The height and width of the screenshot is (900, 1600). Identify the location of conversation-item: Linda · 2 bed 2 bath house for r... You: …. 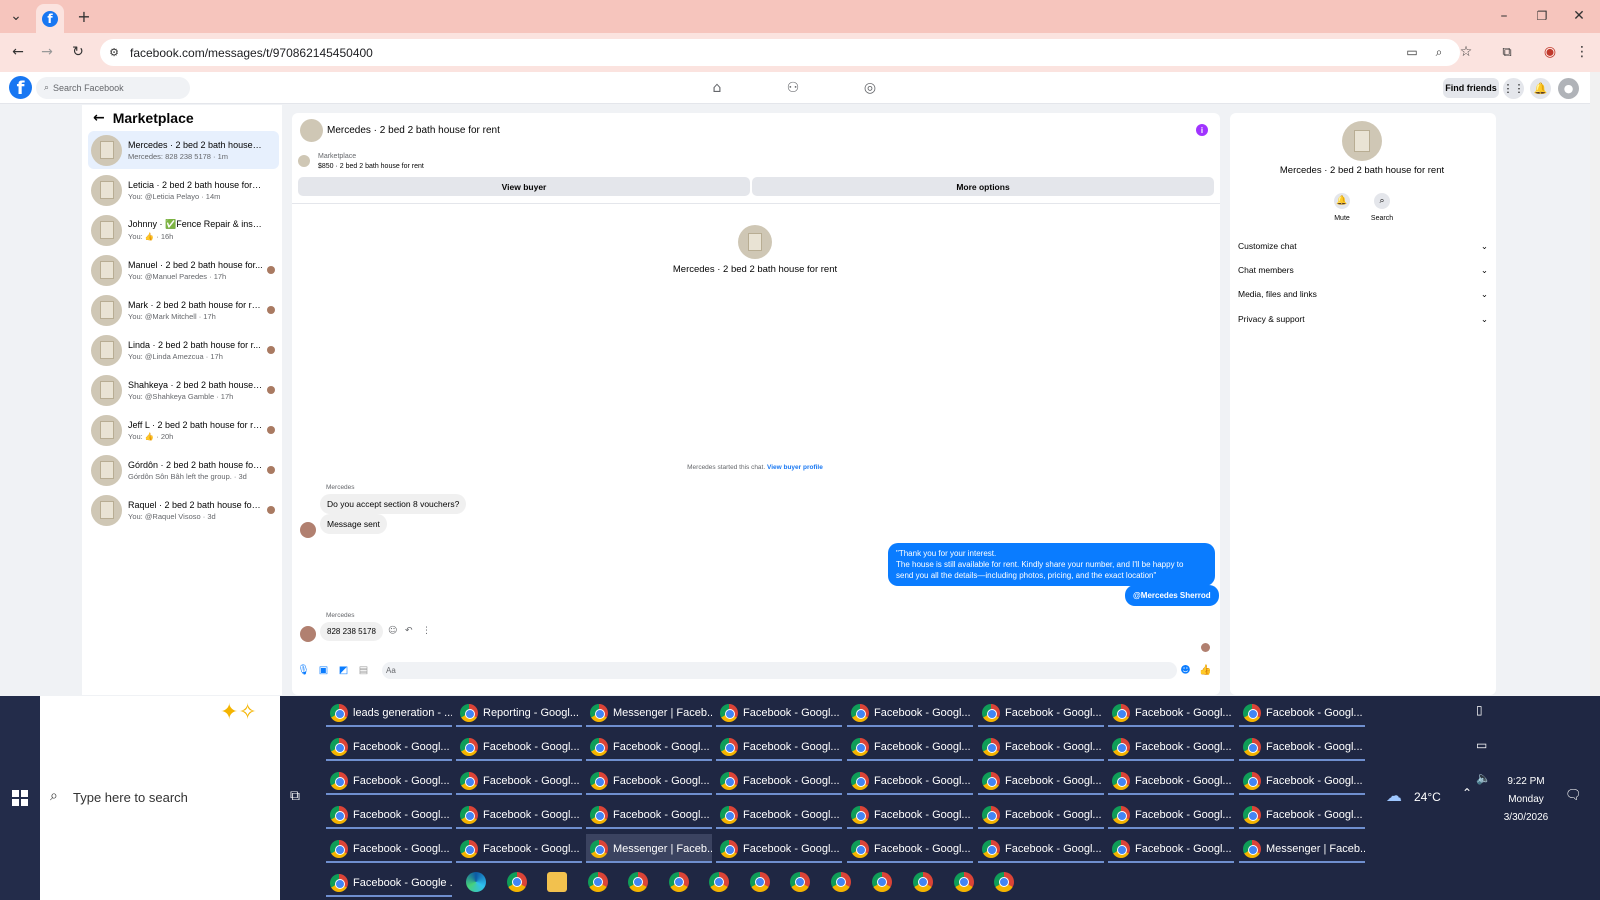
(183, 350).